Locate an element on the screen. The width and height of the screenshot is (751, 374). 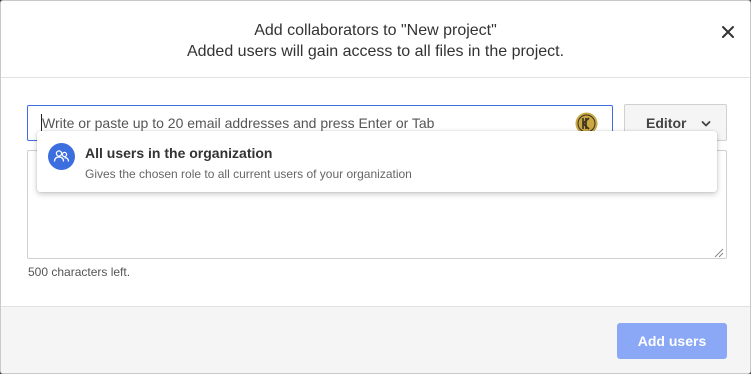
chevron-down-icon is located at coordinates (706, 123).